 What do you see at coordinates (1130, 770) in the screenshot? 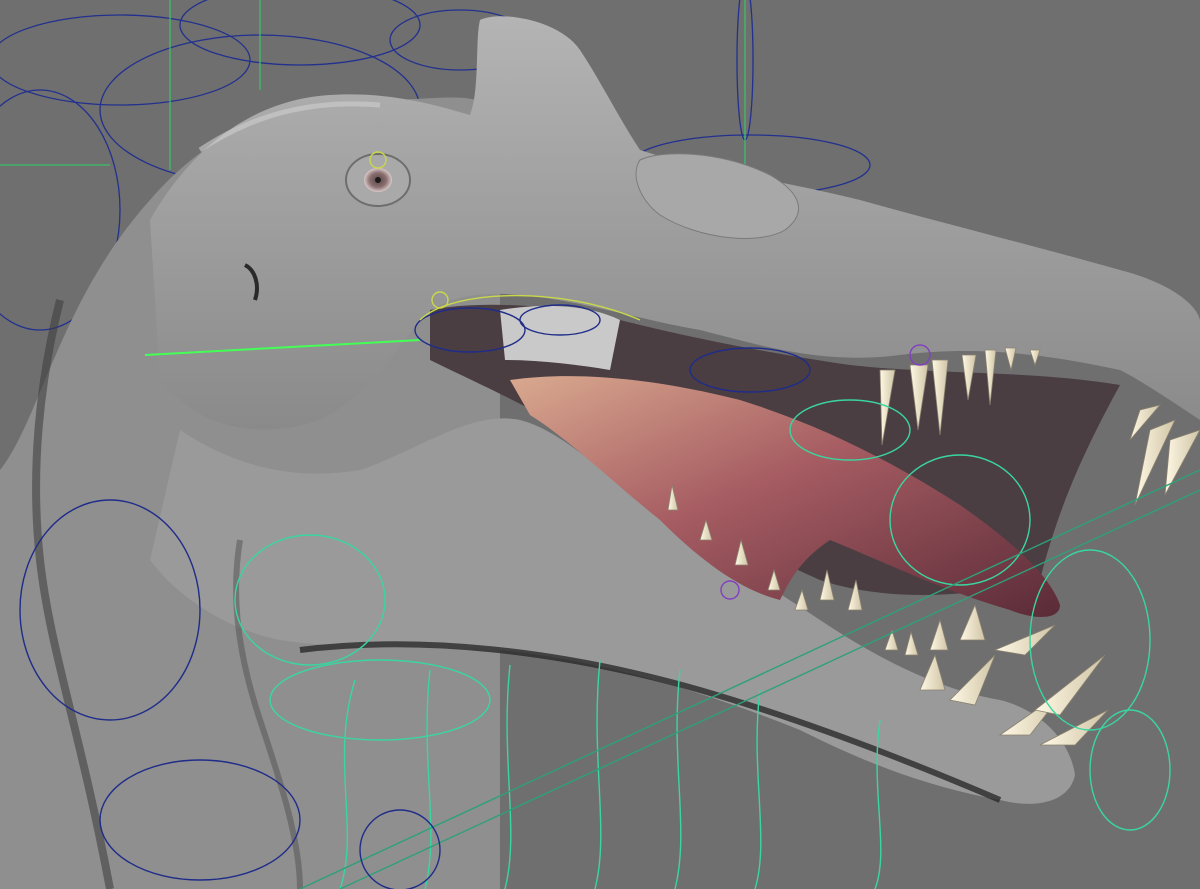
I see `tip-control-green` at bounding box center [1130, 770].